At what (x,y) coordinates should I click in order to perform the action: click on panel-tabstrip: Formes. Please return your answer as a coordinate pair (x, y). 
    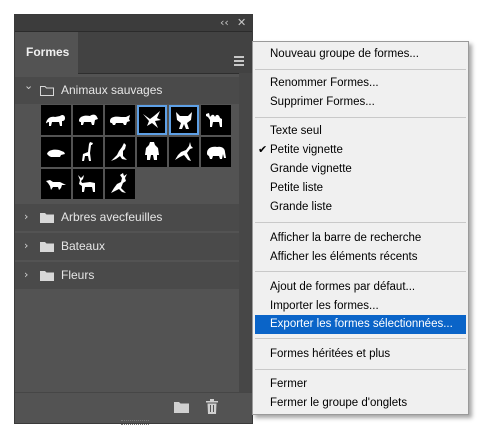
    Looking at the image, I should click on (133, 53).